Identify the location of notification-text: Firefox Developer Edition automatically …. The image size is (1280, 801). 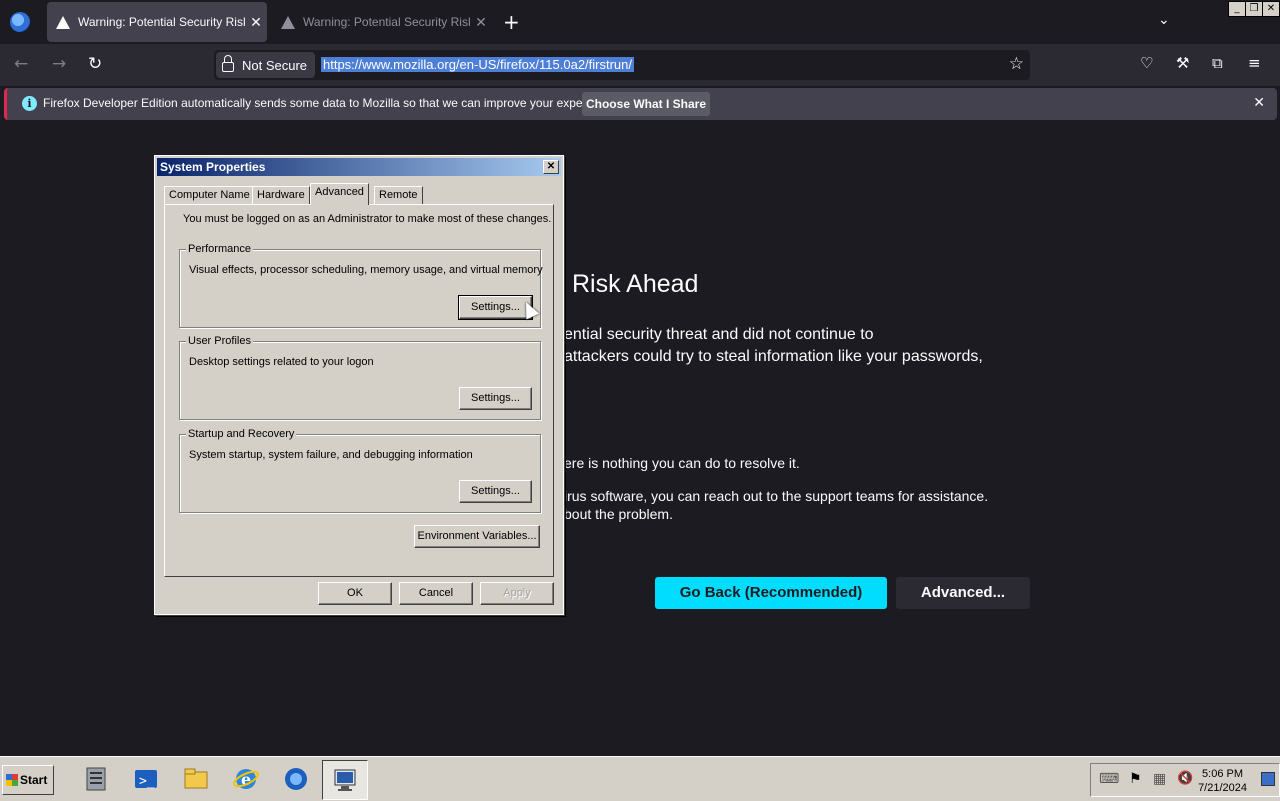
(331, 103).